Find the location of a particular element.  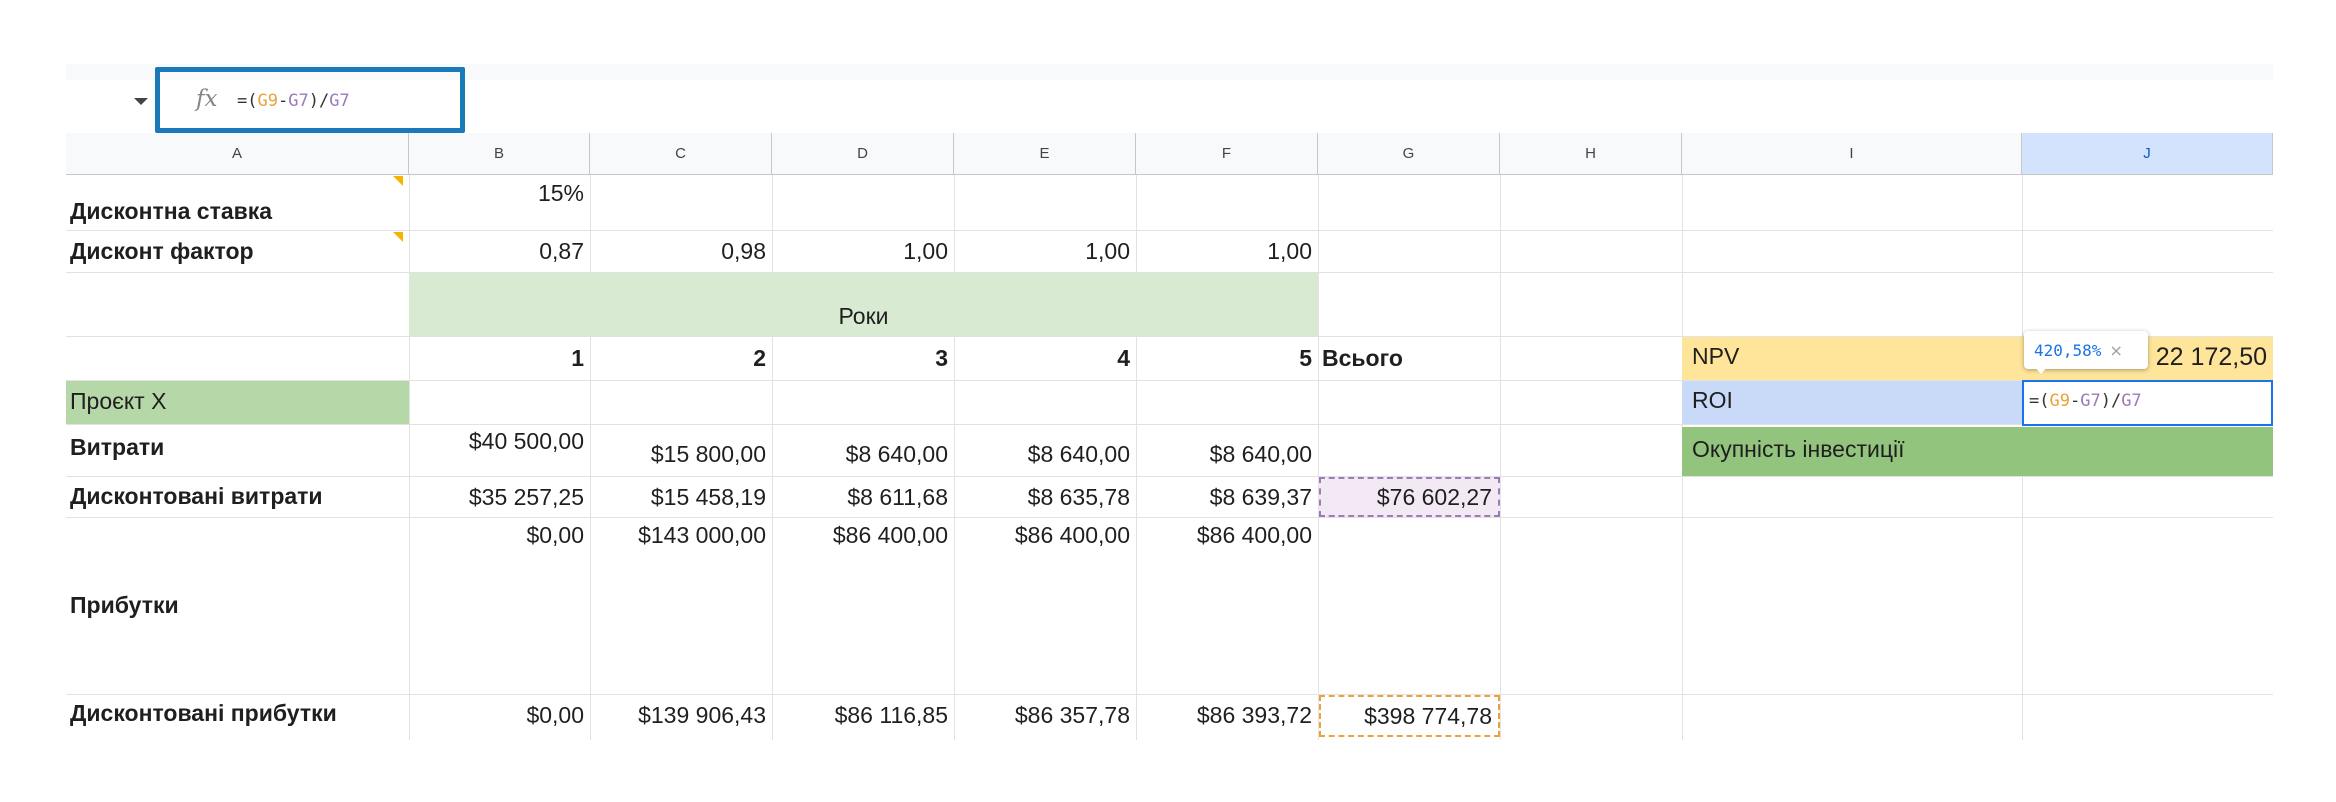

formula-input: =(G9-G7)/G7 is located at coordinates (293, 101).